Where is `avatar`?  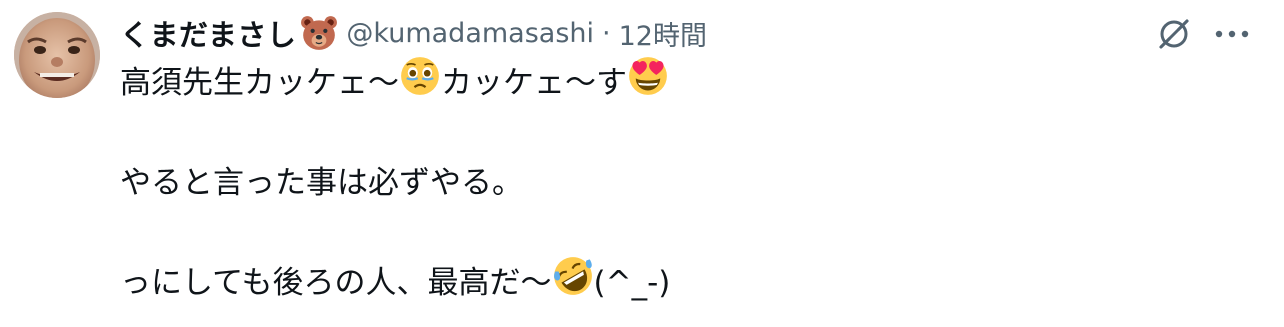
avatar is located at coordinates (57, 55).